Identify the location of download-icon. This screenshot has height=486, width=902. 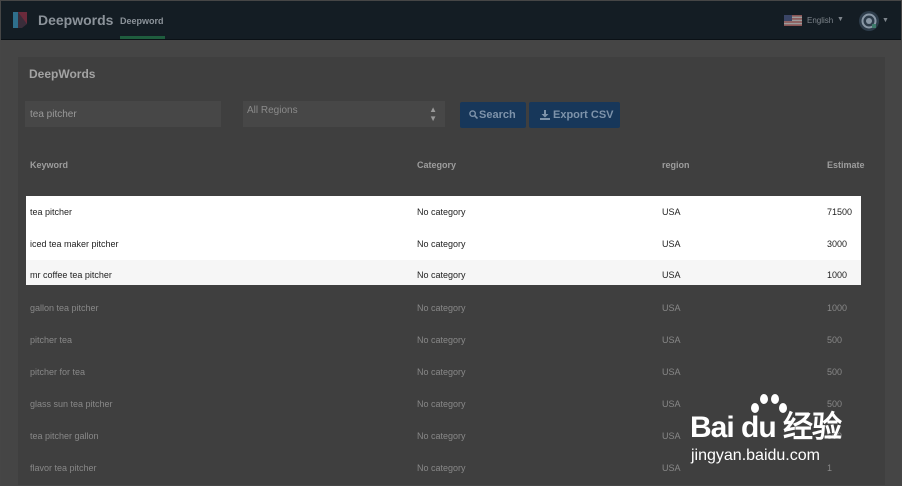
(545, 115).